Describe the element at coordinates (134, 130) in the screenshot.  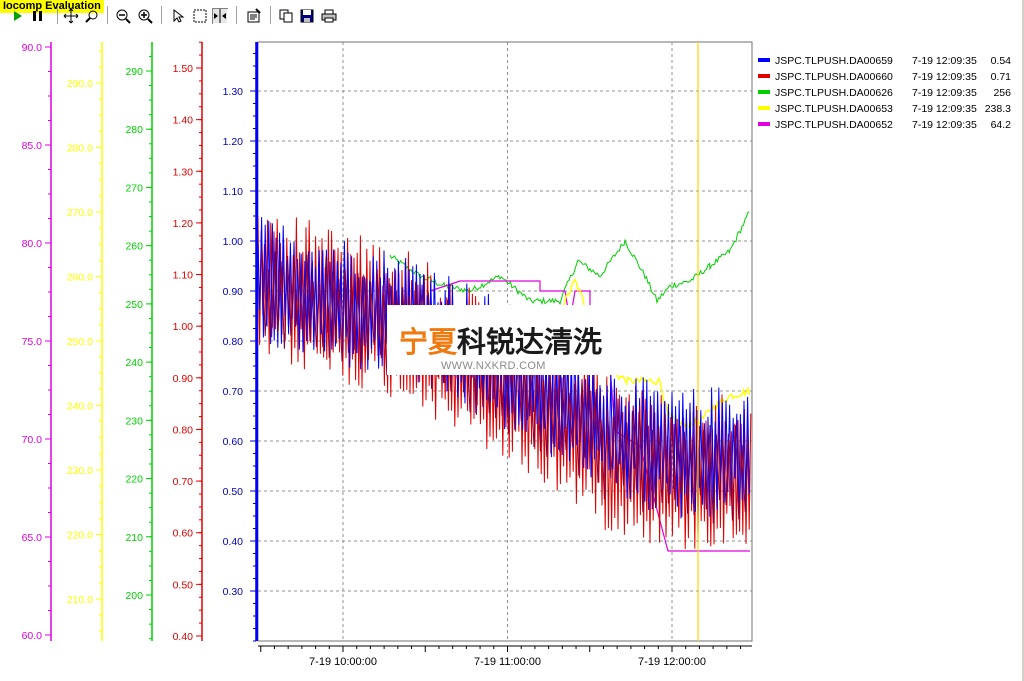
I see `y-axis-tick-label: 280` at that location.